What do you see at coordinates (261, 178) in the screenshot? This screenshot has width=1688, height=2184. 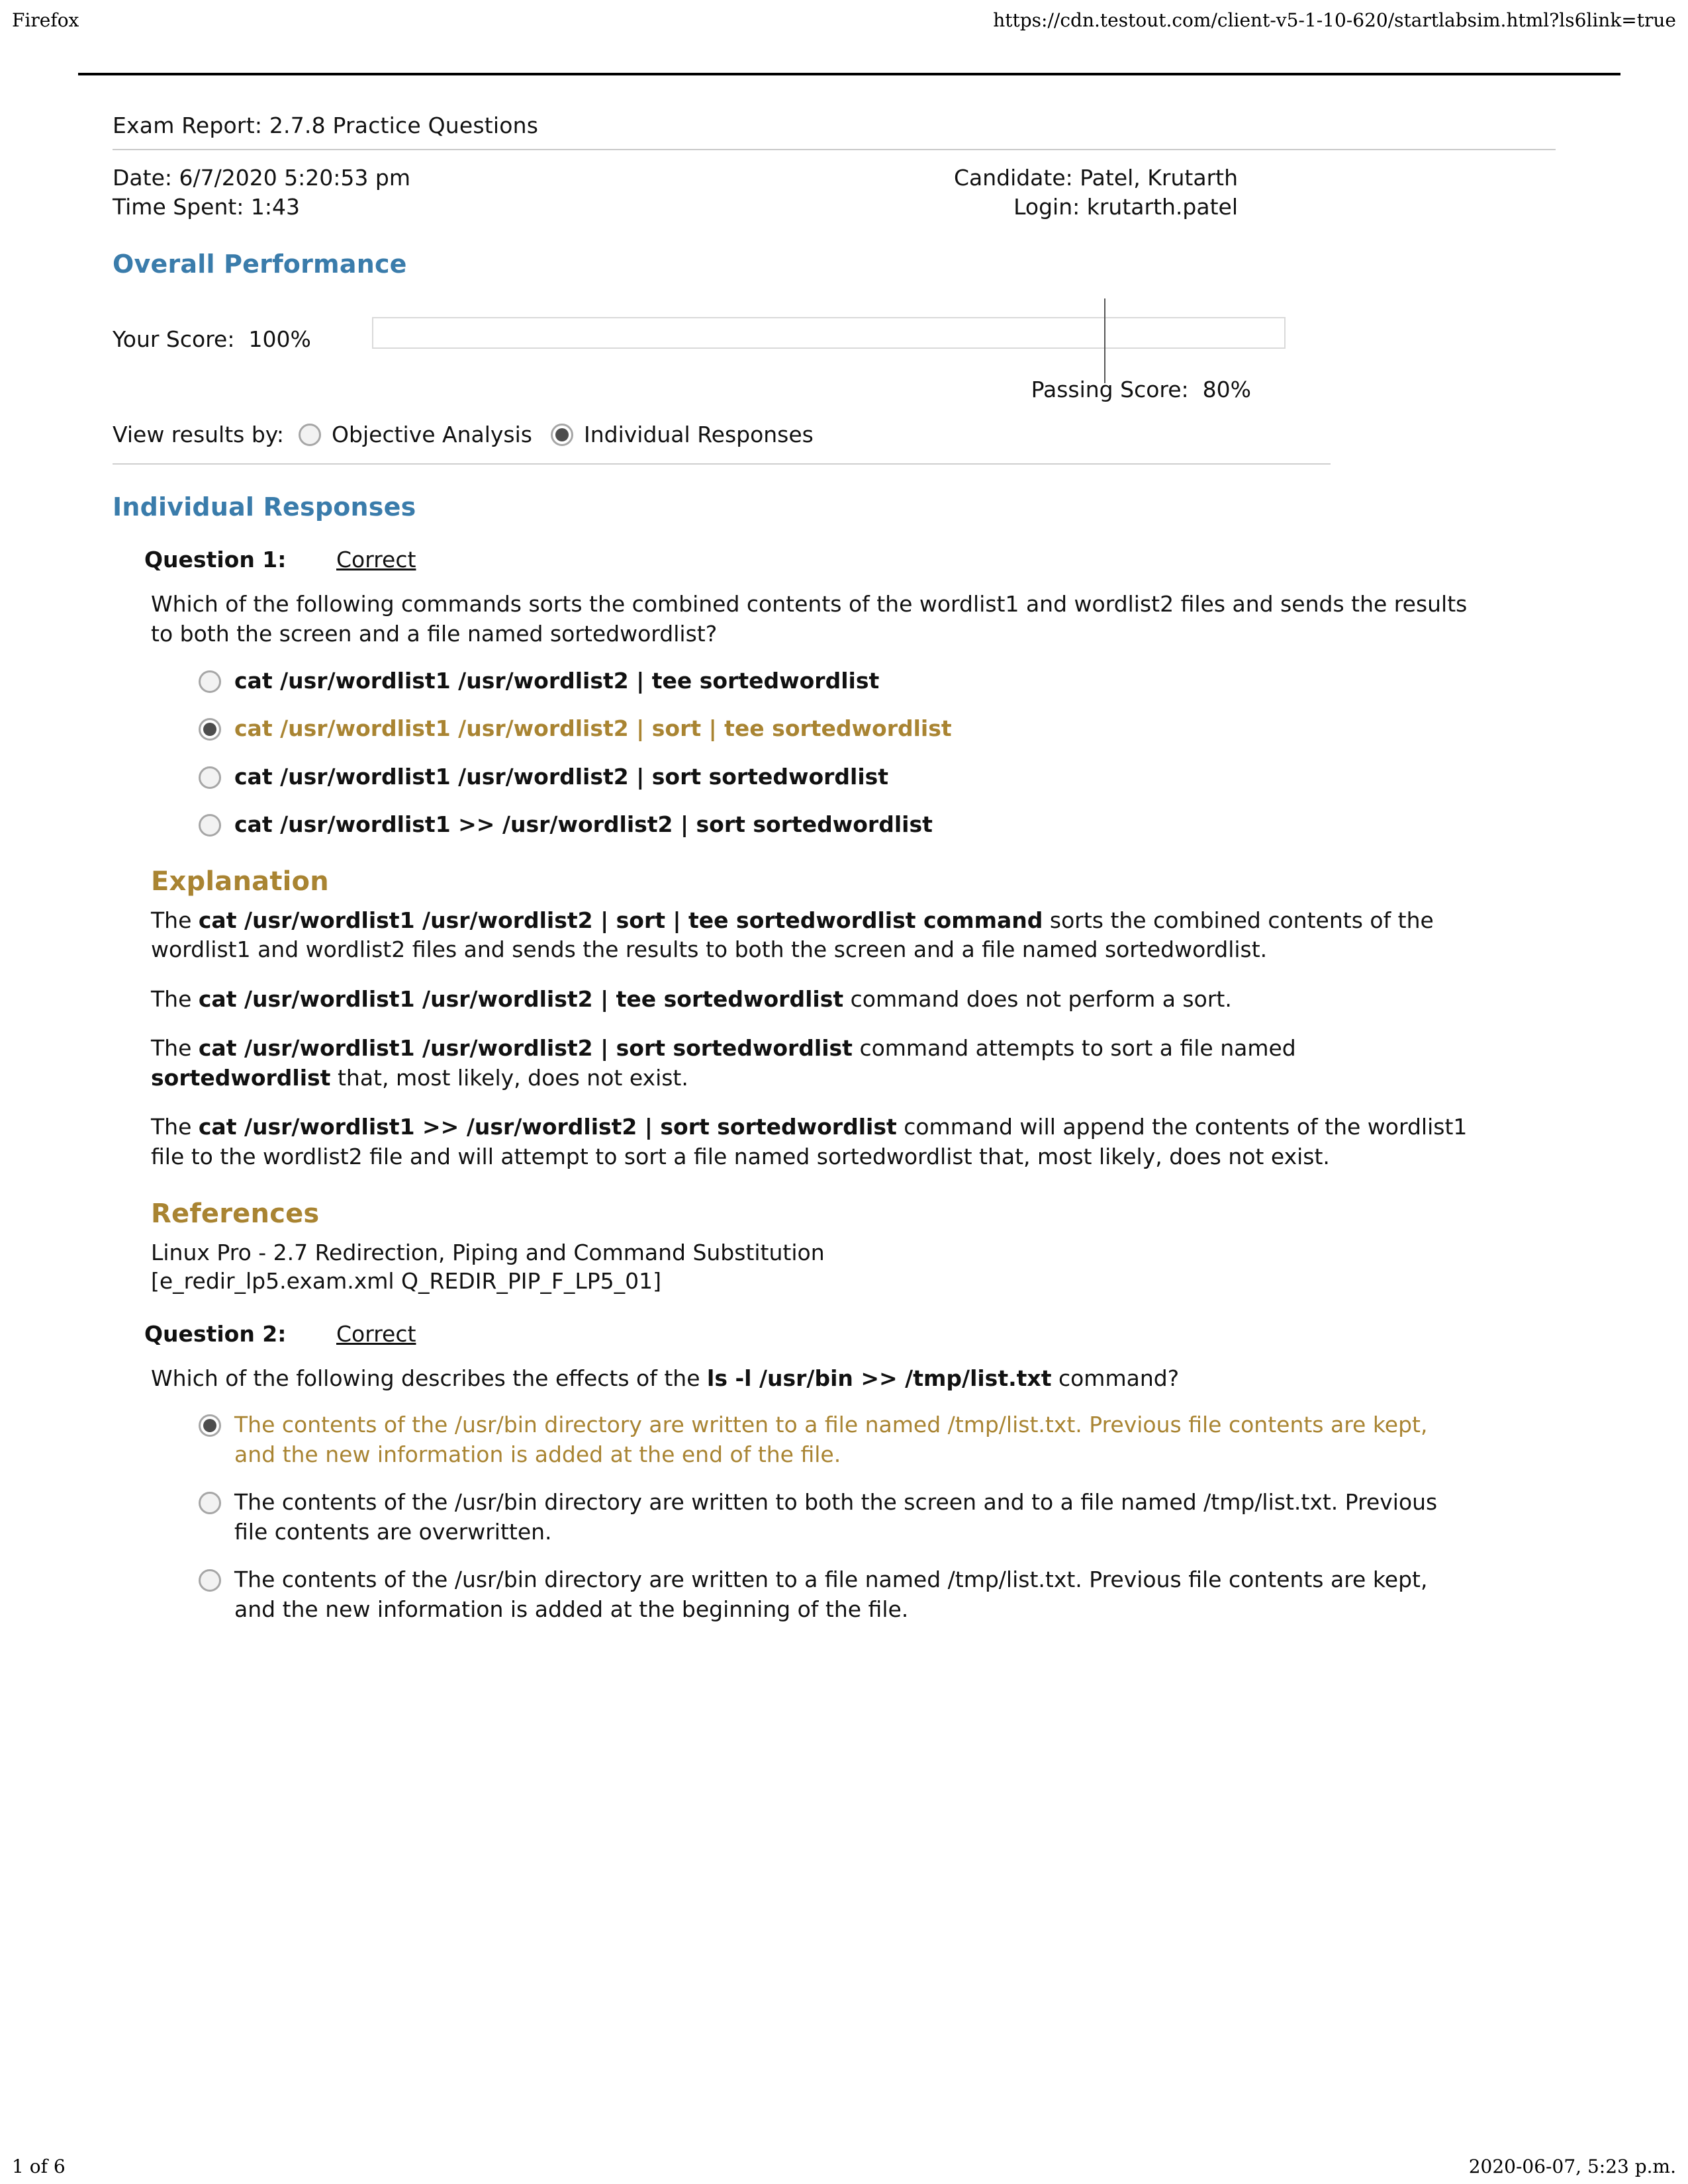 I see `exam-date: Date: 6/7/2020 5:20:53 pm` at bounding box center [261, 178].